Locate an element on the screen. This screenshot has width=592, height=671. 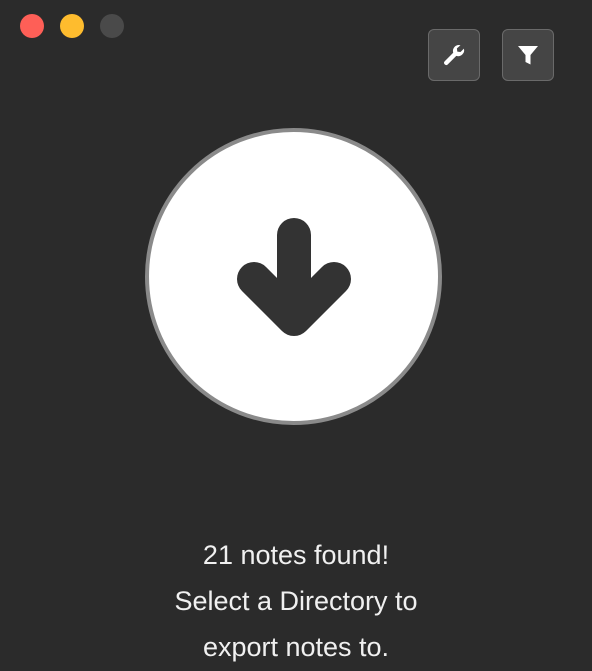
notes-count-text: 21 notes found! is located at coordinates (296, 555).